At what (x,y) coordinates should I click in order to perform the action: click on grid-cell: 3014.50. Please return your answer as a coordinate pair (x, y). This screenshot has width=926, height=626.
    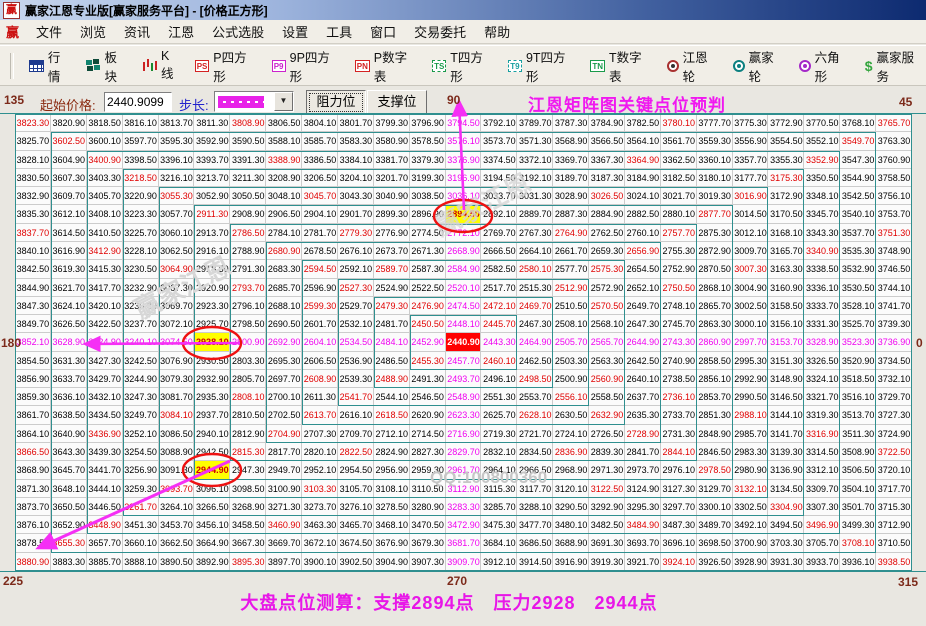
    Looking at the image, I should click on (751, 214).